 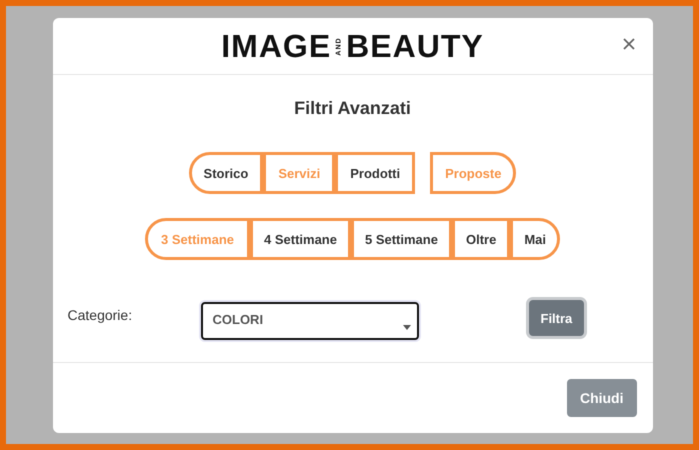 I want to click on filter-button: Filtra, so click(x=556, y=318).